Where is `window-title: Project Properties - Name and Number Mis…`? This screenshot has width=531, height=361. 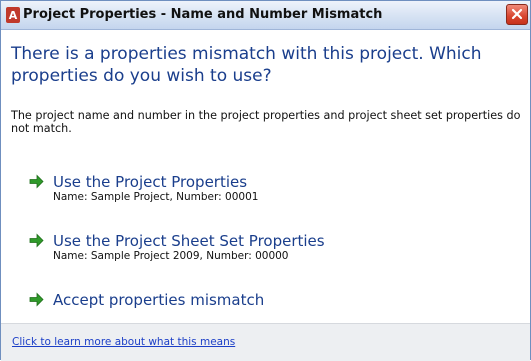 window-title: Project Properties - Name and Number Mis… is located at coordinates (203, 14).